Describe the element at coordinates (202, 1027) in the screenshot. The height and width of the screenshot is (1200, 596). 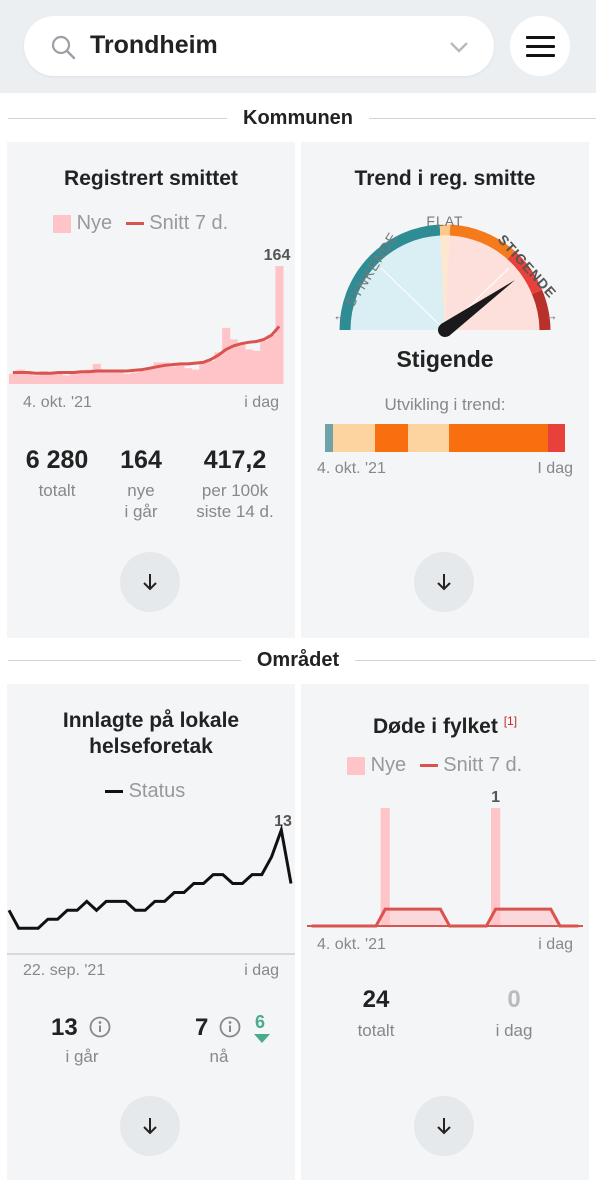
I see `stat-now-value: 7` at that location.